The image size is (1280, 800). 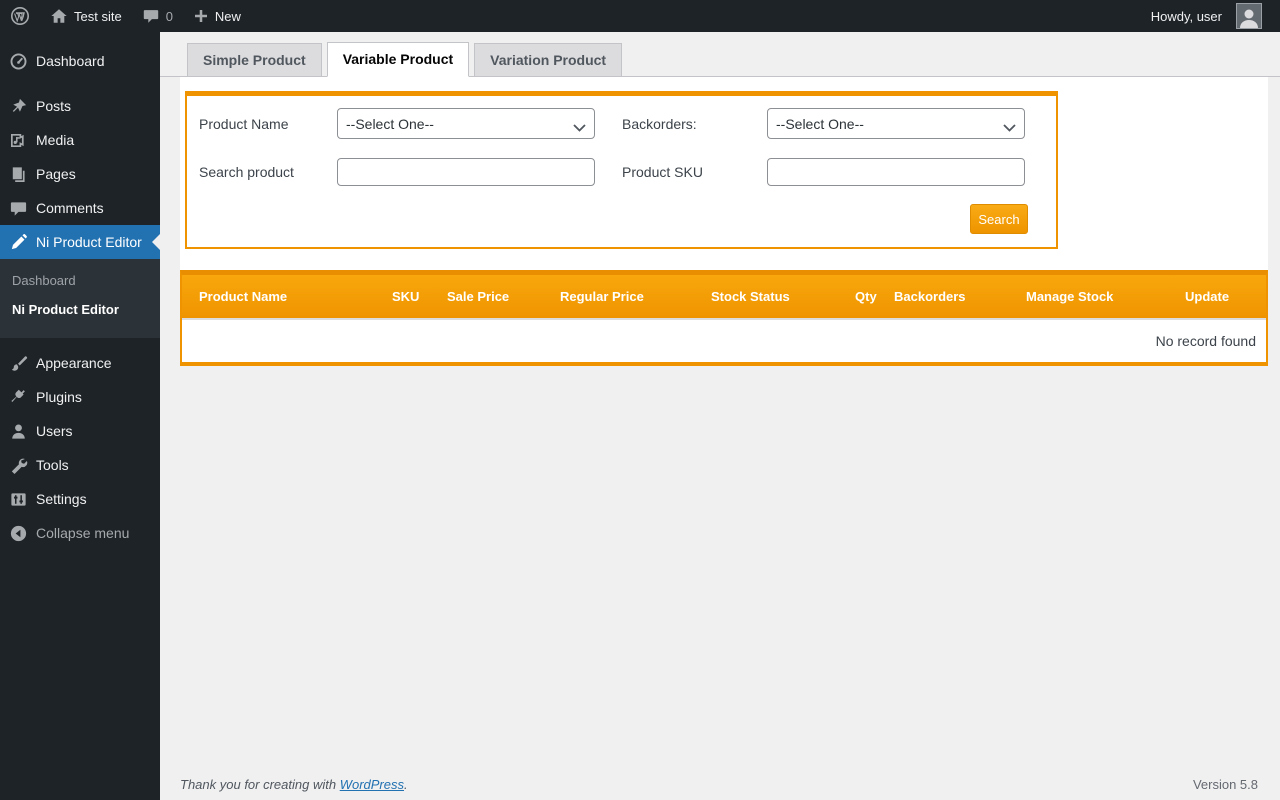 I want to click on new-content-menu: New, so click(x=217, y=16).